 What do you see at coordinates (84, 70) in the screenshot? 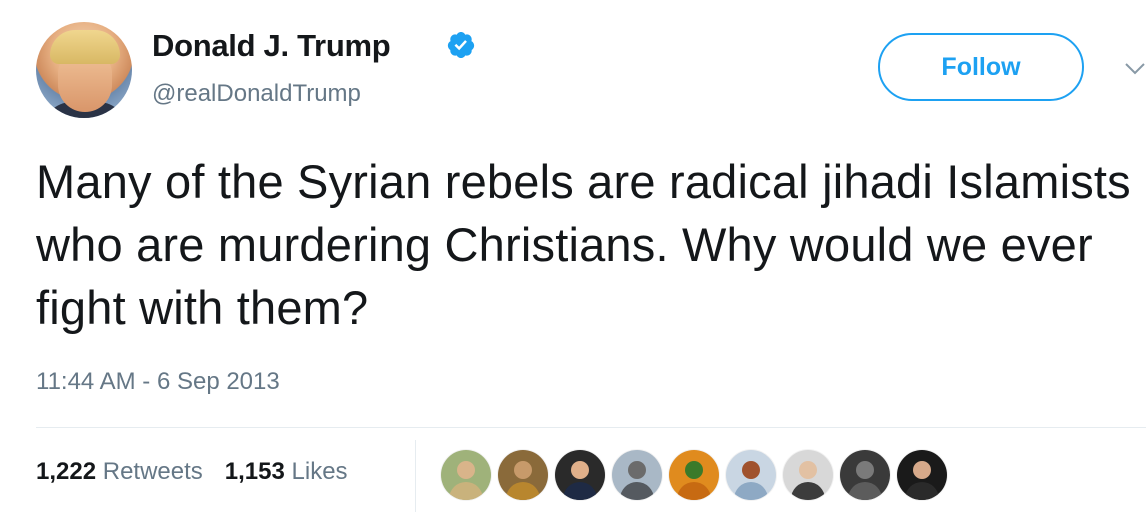
I see `author-avatar` at bounding box center [84, 70].